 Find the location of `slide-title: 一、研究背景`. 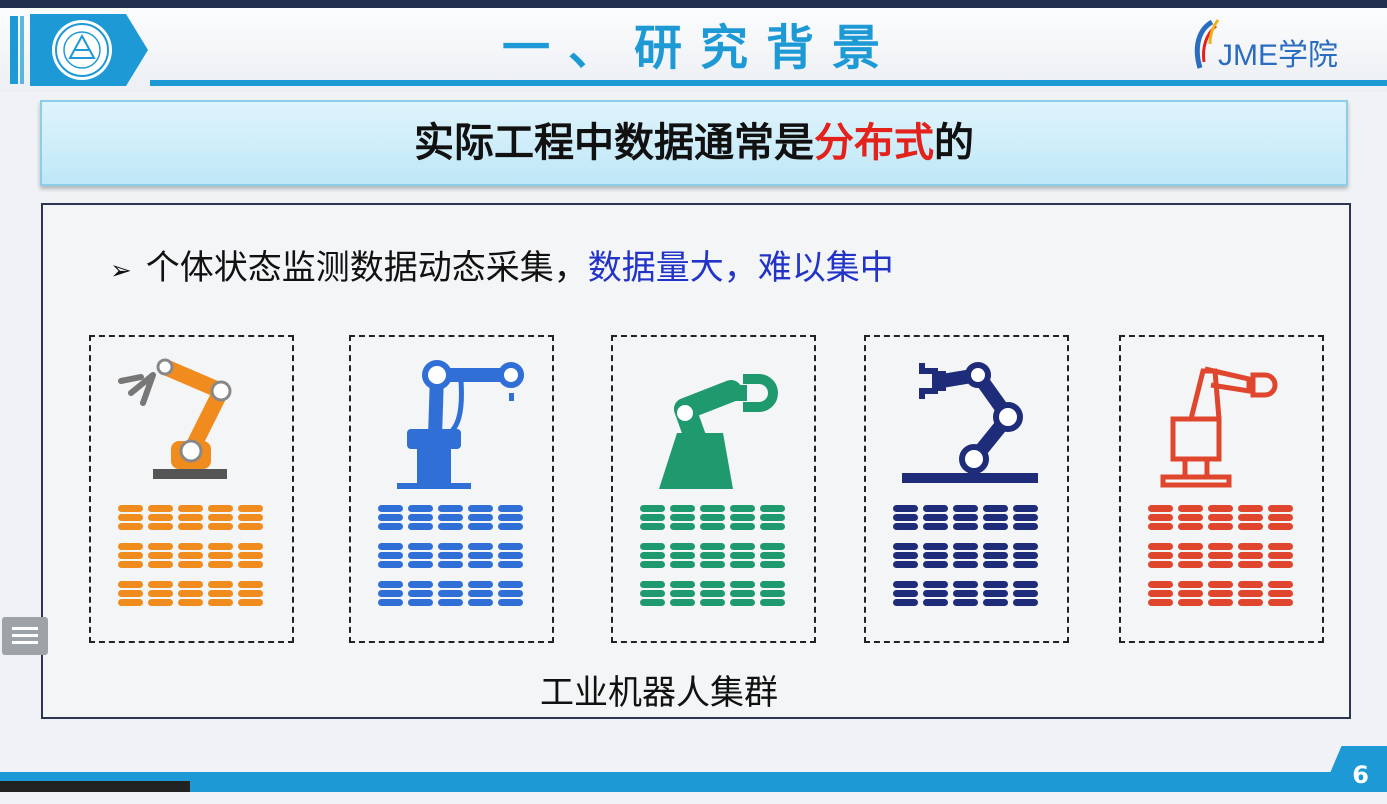

slide-title: 一、研究背景 is located at coordinates (699, 48).